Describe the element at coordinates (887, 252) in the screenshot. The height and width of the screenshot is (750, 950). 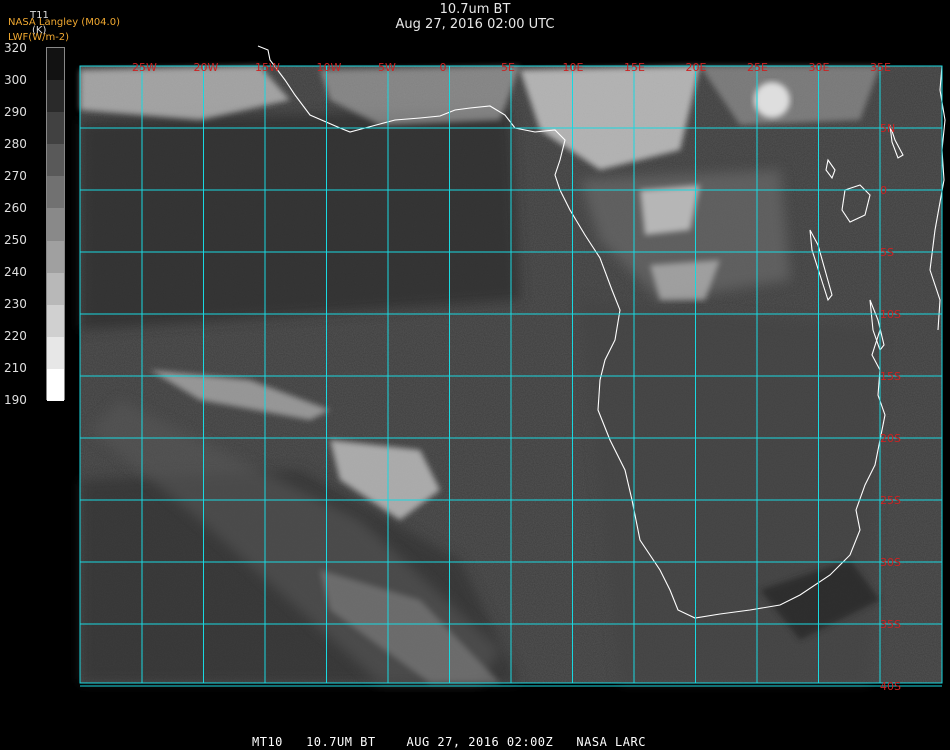
I see `lat-label: 5S` at that location.